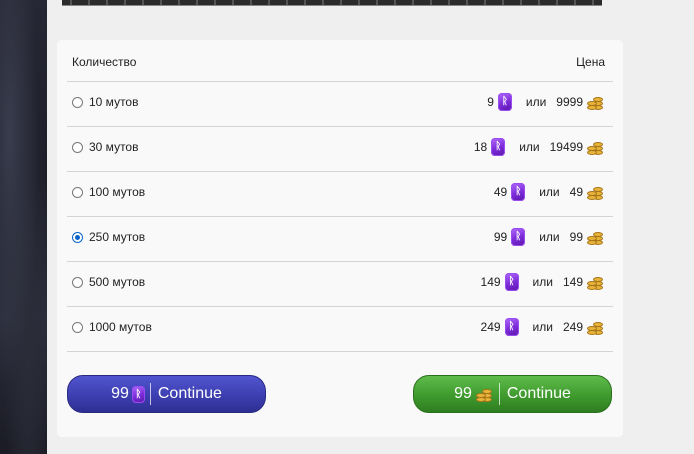  Describe the element at coordinates (569, 102) in the screenshot. I see `gold-price: 9999` at that location.